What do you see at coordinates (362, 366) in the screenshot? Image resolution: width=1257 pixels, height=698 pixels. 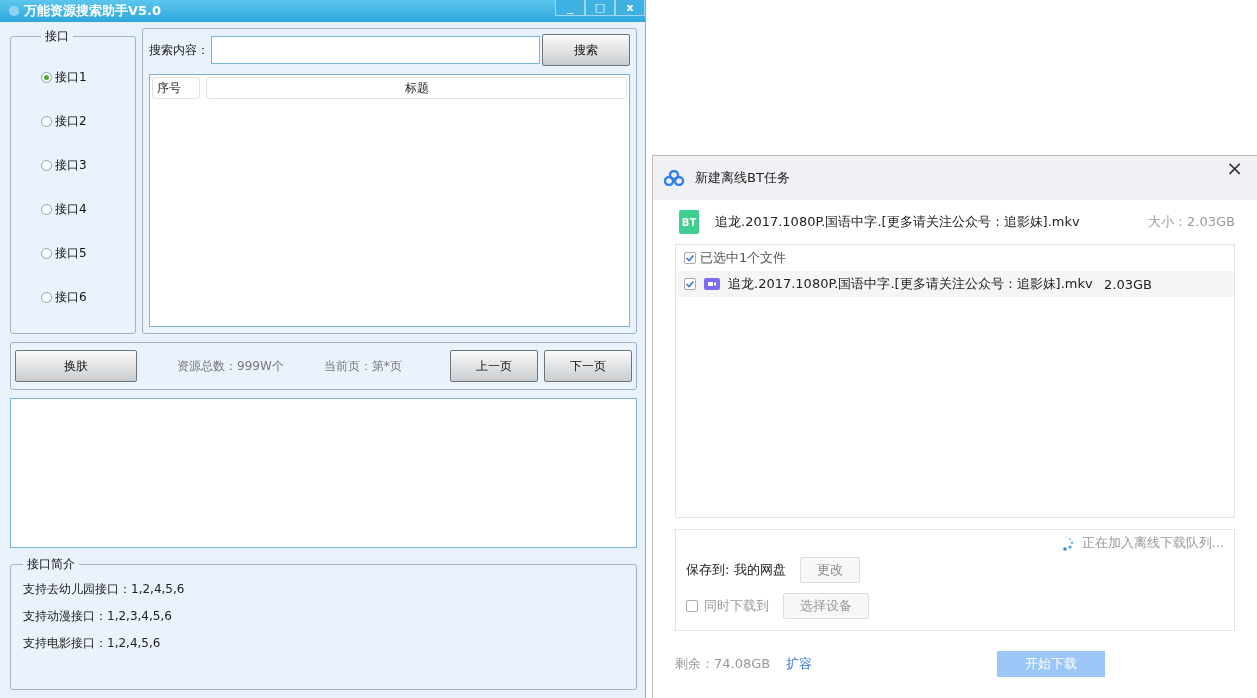 I see `current-page: 当前页：第*页` at bounding box center [362, 366].